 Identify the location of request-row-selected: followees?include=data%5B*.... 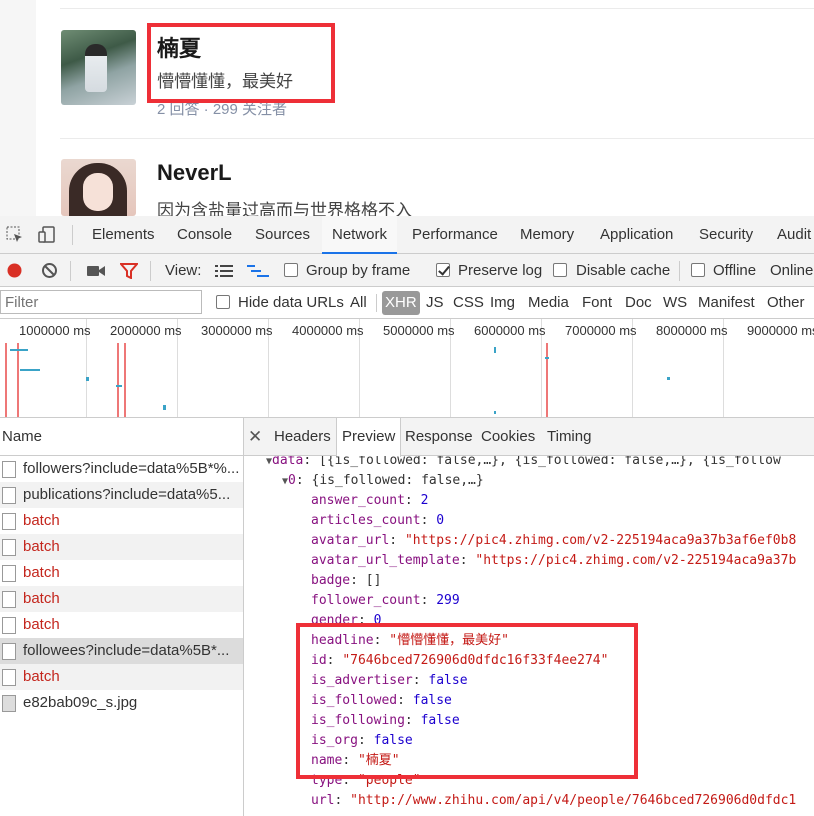
(121, 651).